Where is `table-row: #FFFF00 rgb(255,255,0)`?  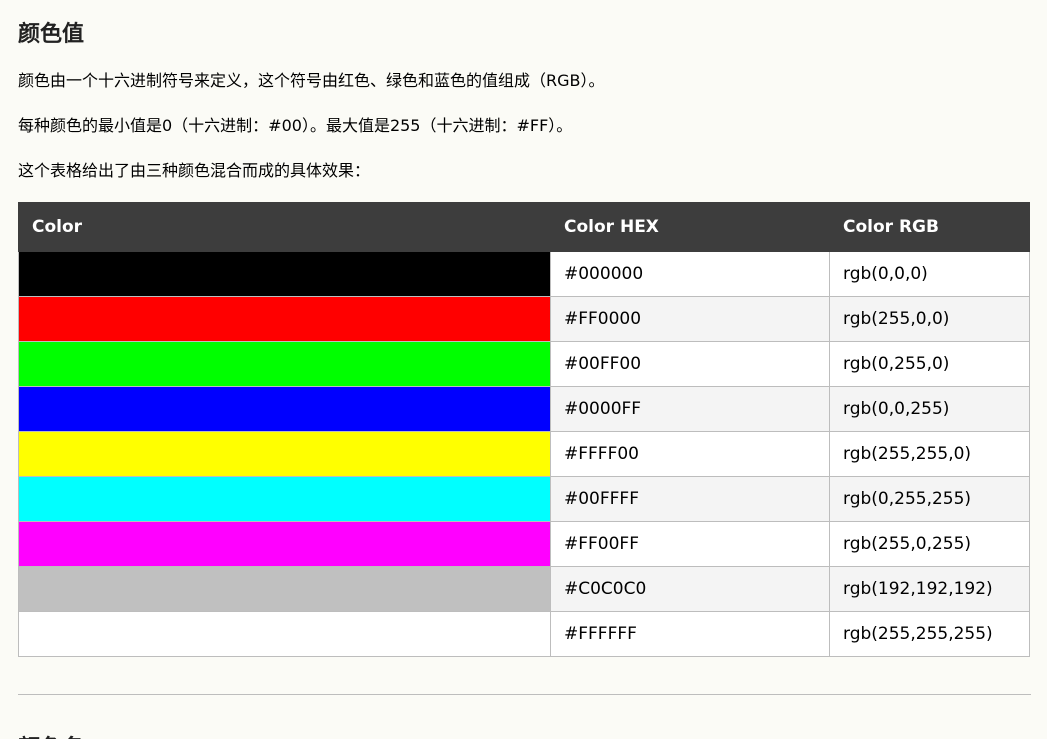 table-row: #FFFF00 rgb(255,255,0) is located at coordinates (524, 454).